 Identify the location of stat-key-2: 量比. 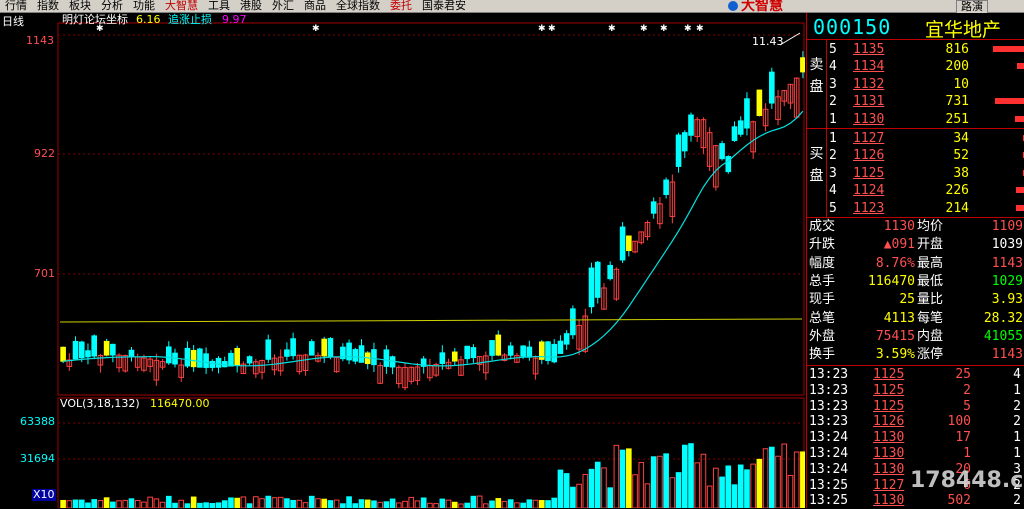
(930, 300).